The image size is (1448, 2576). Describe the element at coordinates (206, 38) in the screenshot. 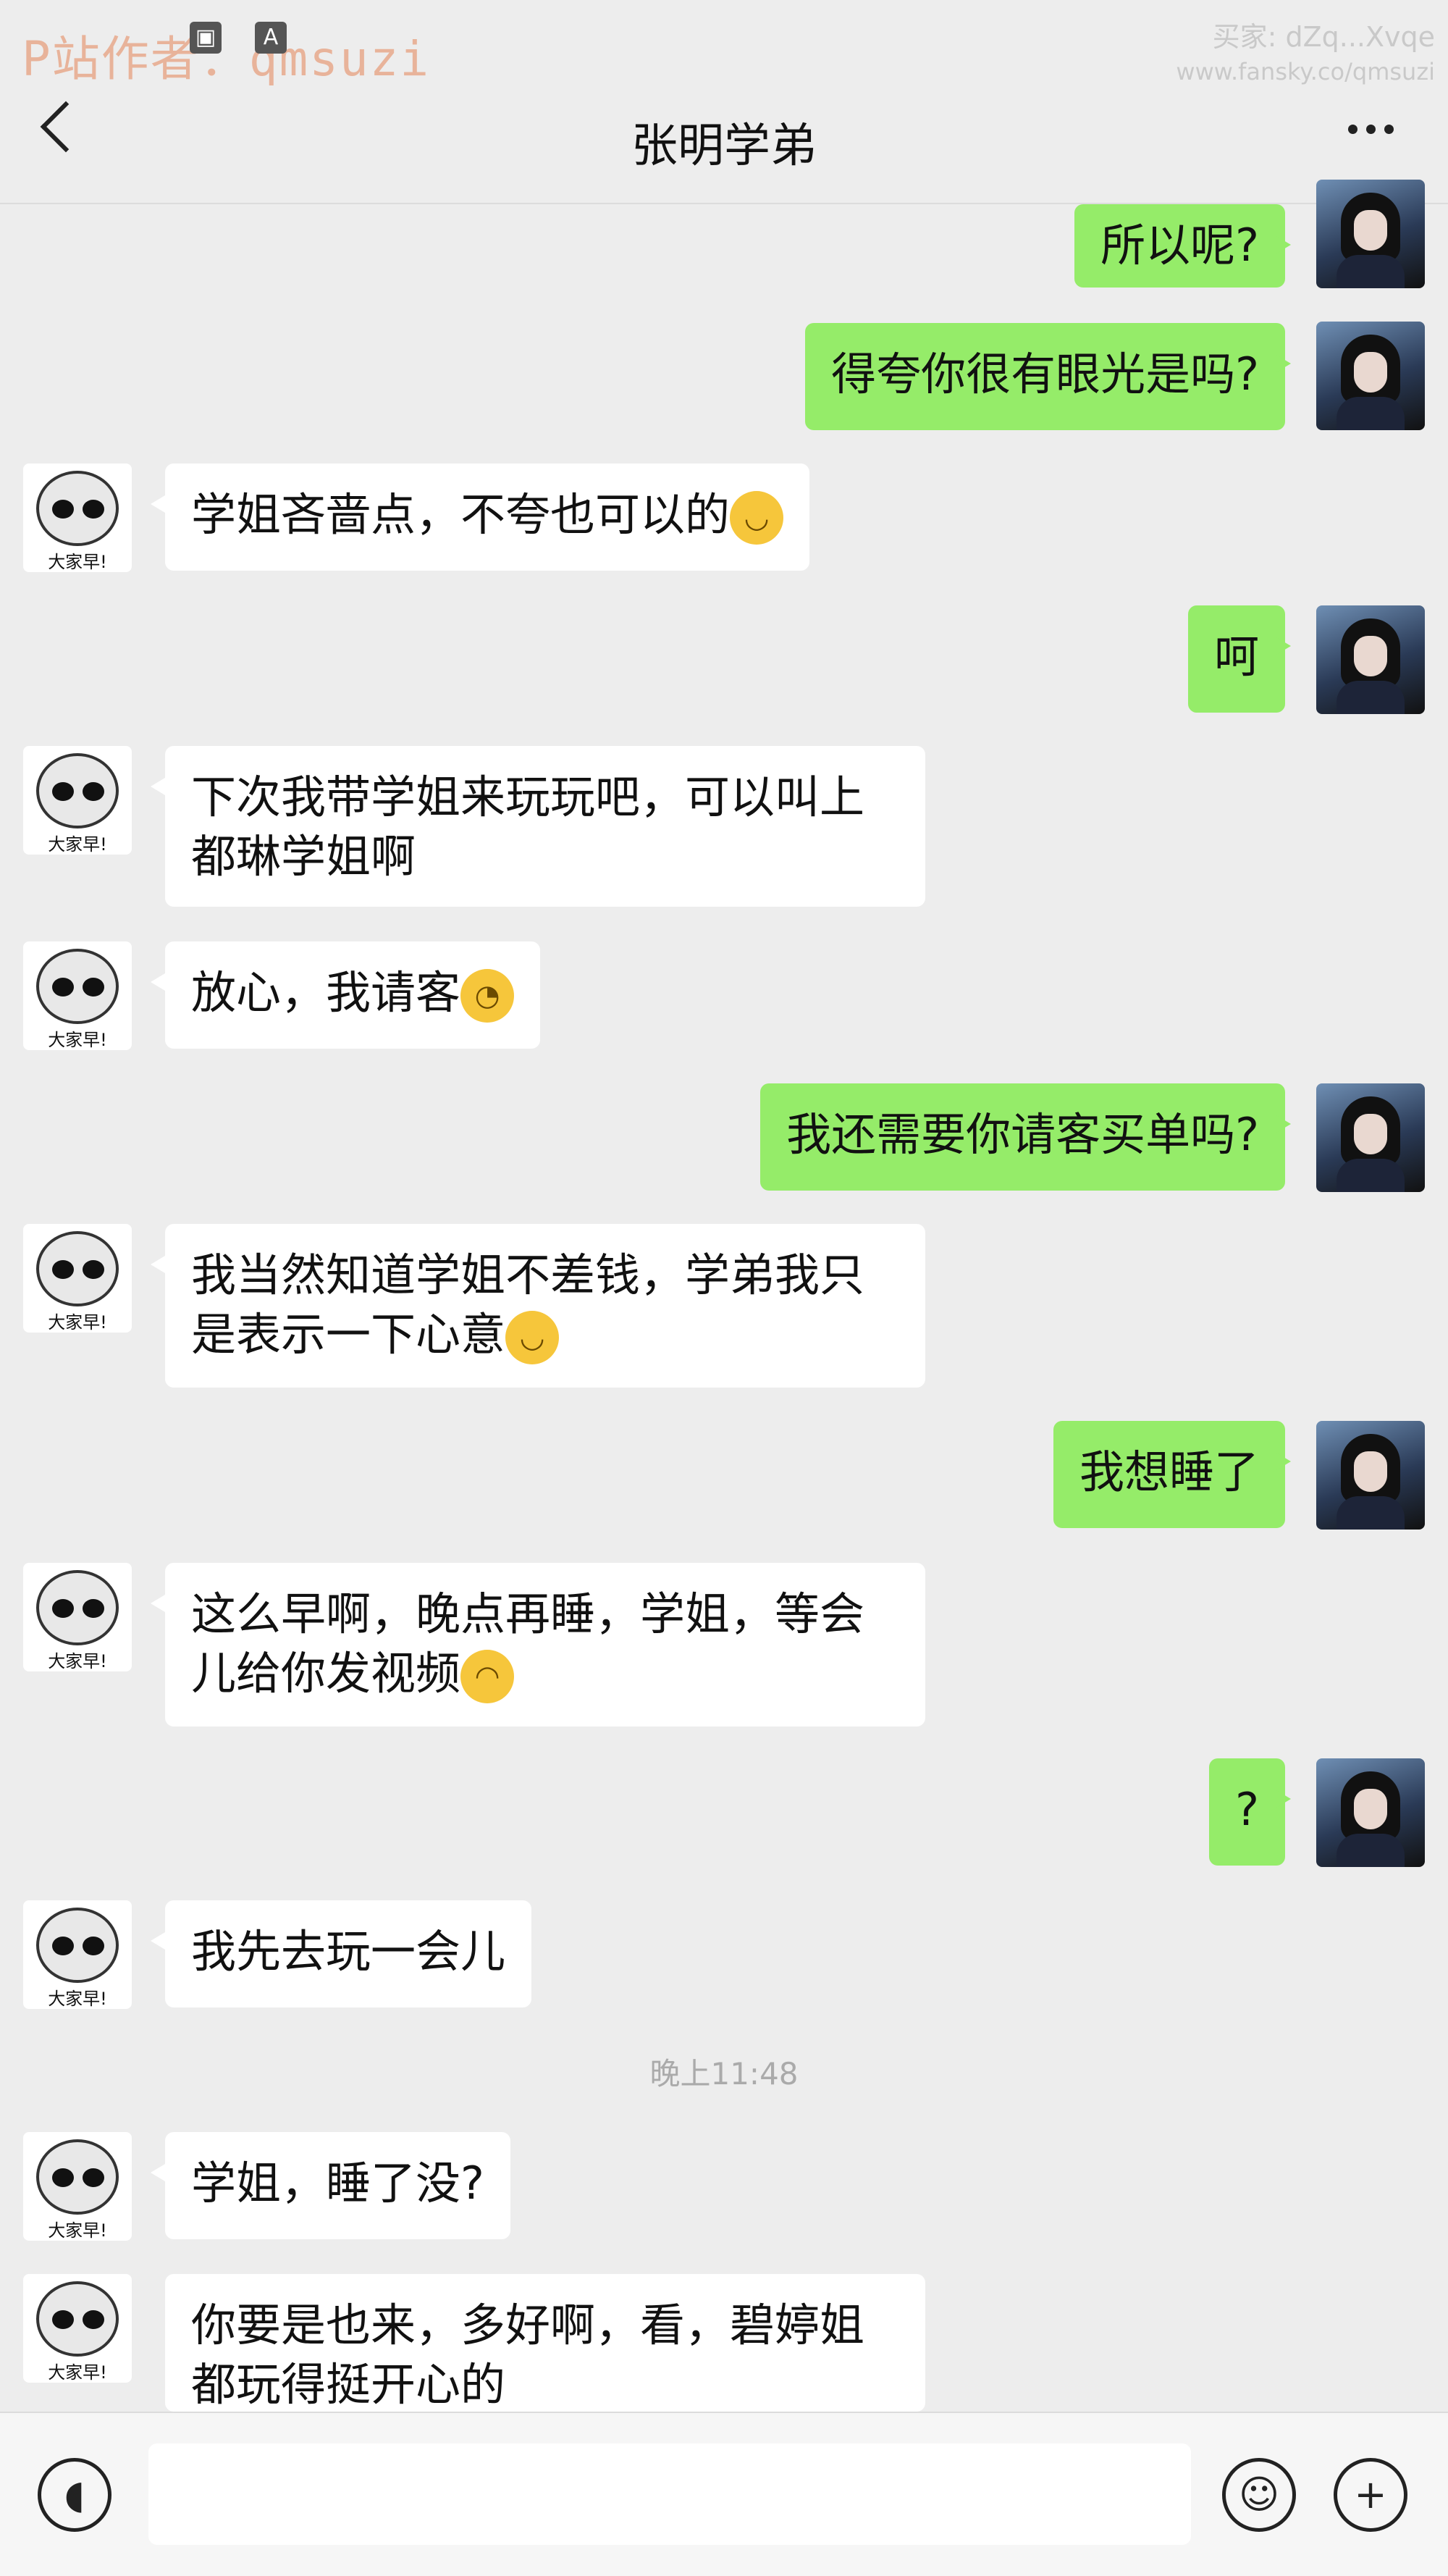

I see `image-icon: ▣` at that location.